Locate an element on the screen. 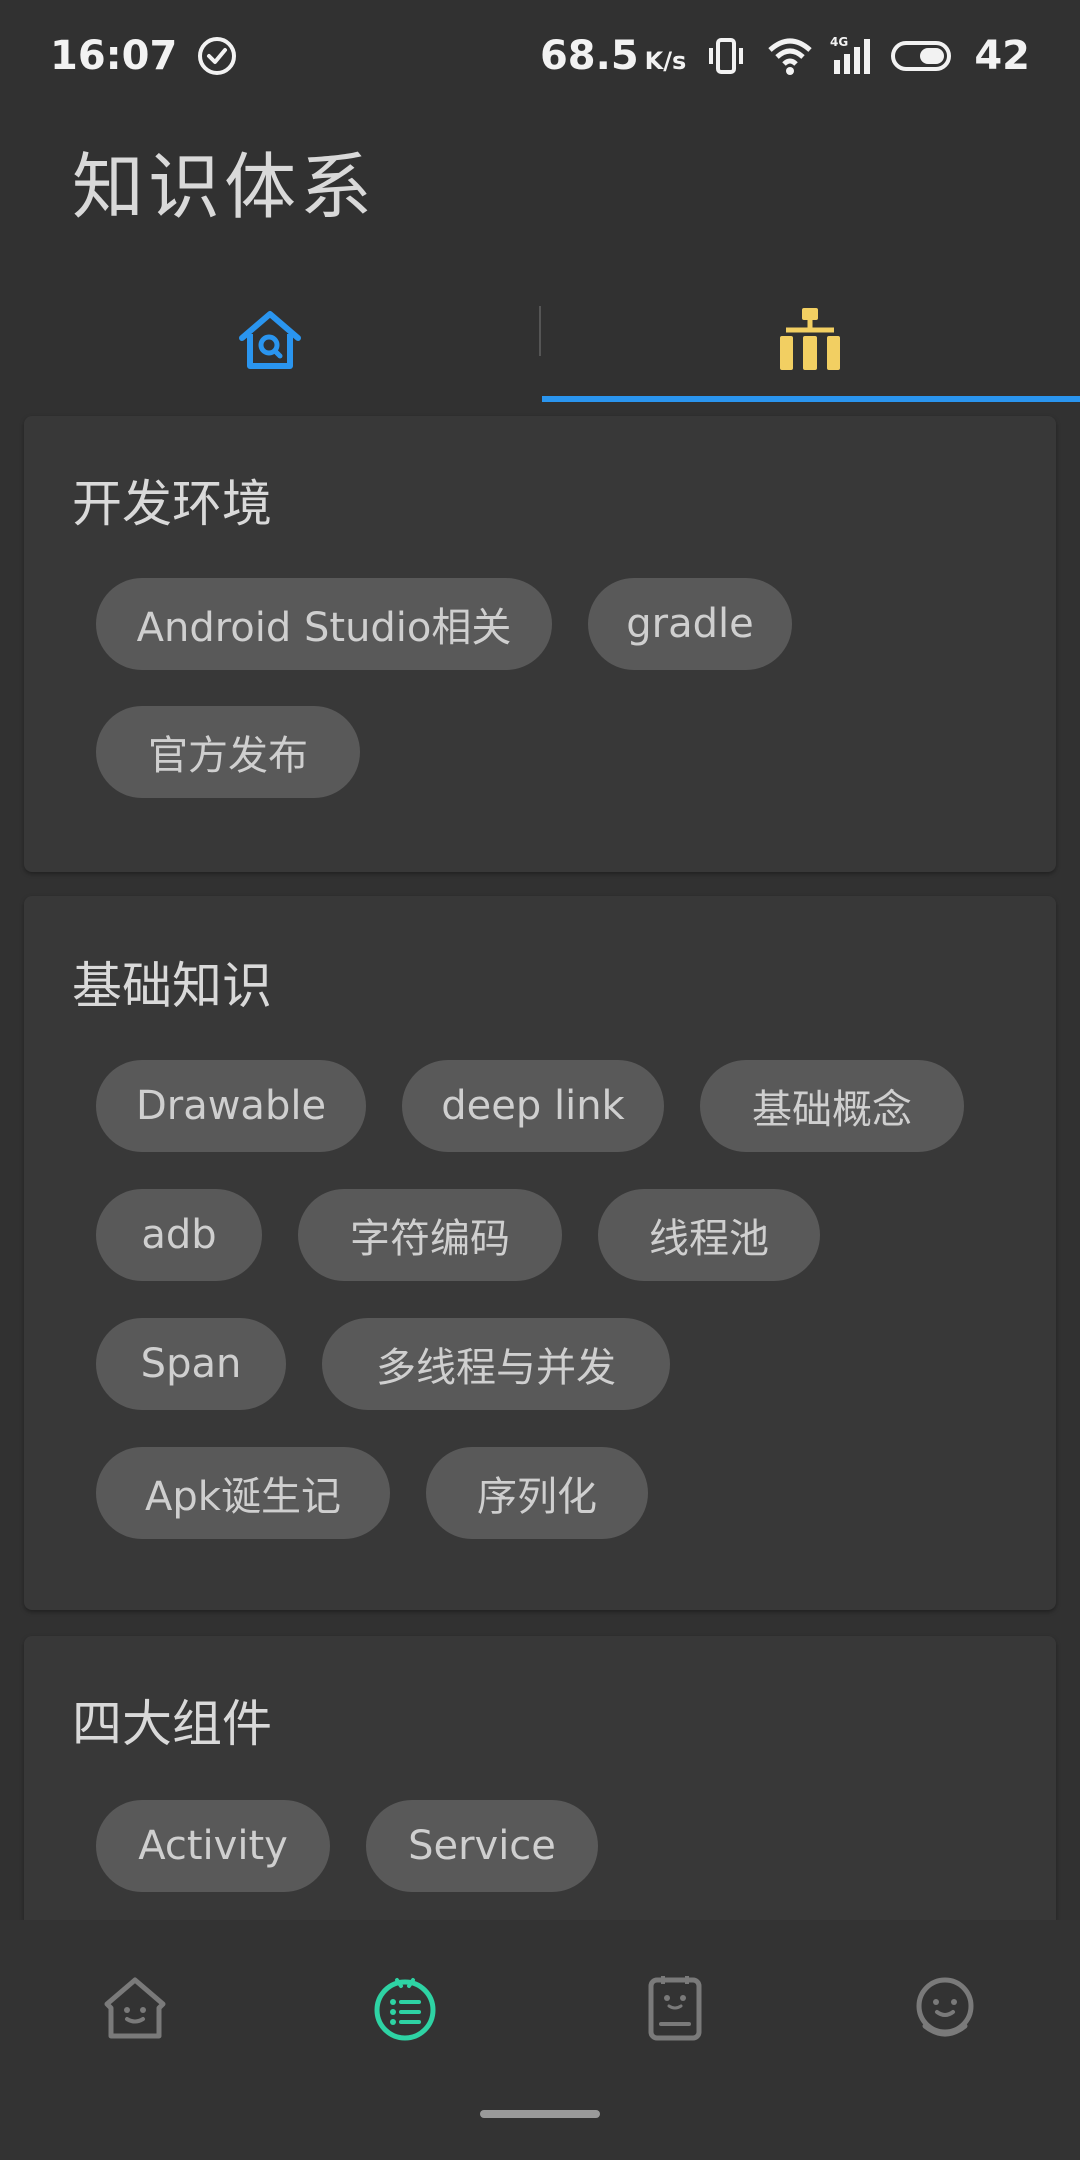 Image resolution: width=1080 pixels, height=2160 pixels. status-time: 16:07 is located at coordinates (114, 56).